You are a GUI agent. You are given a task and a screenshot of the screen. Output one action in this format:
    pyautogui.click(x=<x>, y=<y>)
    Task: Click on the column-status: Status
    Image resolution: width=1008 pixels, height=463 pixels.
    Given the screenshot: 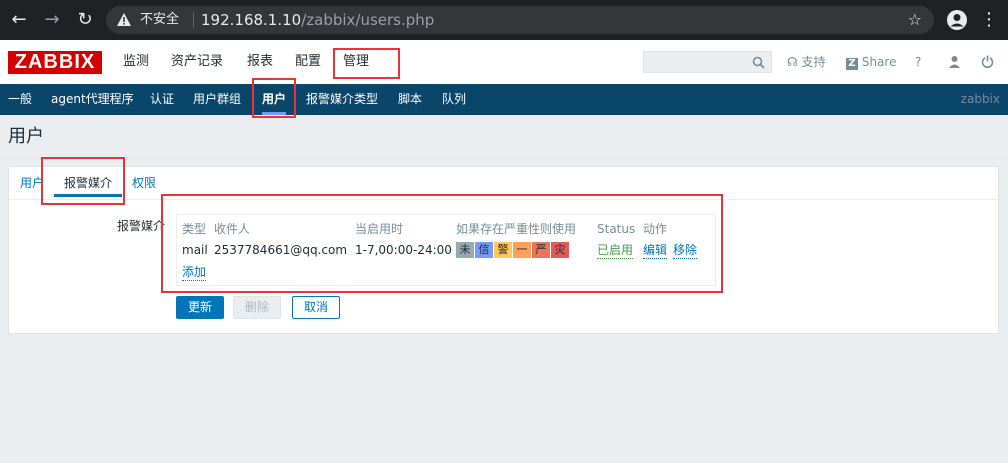 What is the action you would take?
    pyautogui.click(x=616, y=229)
    